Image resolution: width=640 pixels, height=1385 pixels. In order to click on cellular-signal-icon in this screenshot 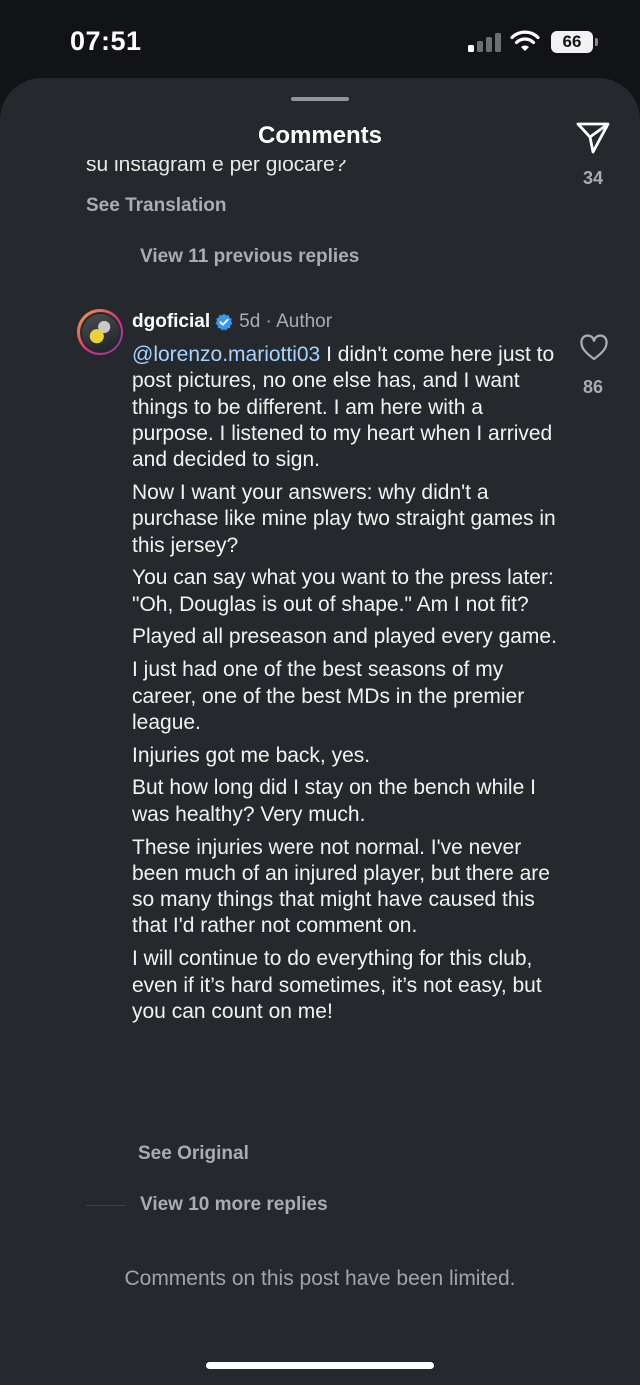, I will do `click(485, 42)`.